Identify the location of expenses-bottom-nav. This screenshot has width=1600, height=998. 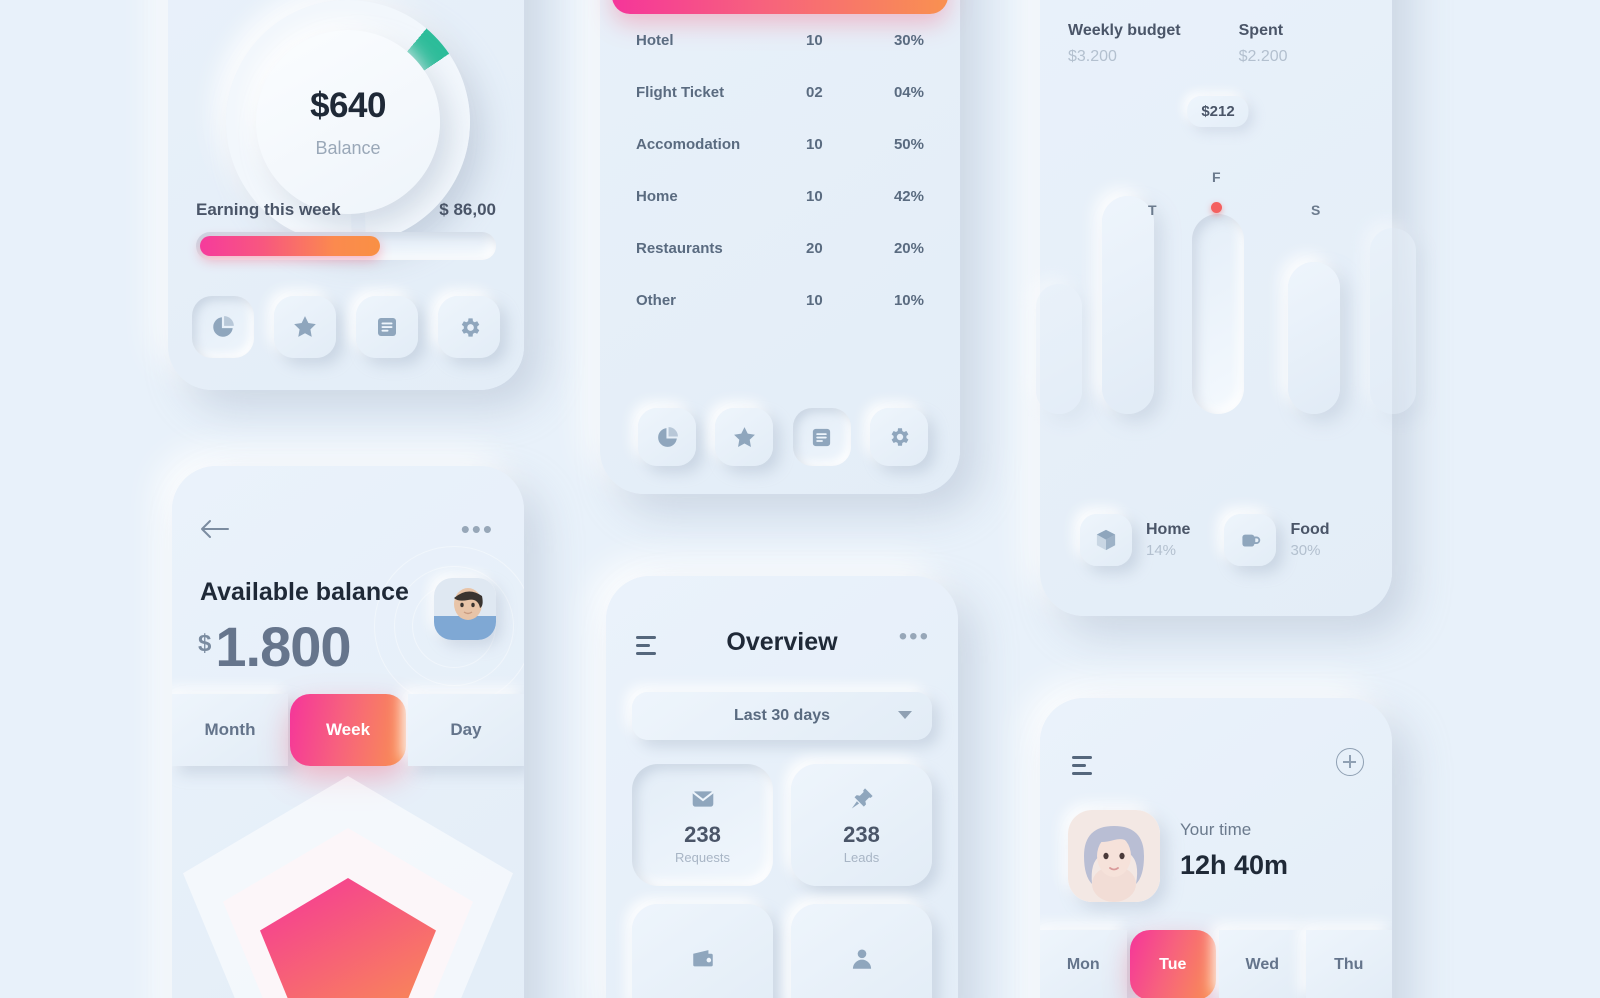
(783, 437).